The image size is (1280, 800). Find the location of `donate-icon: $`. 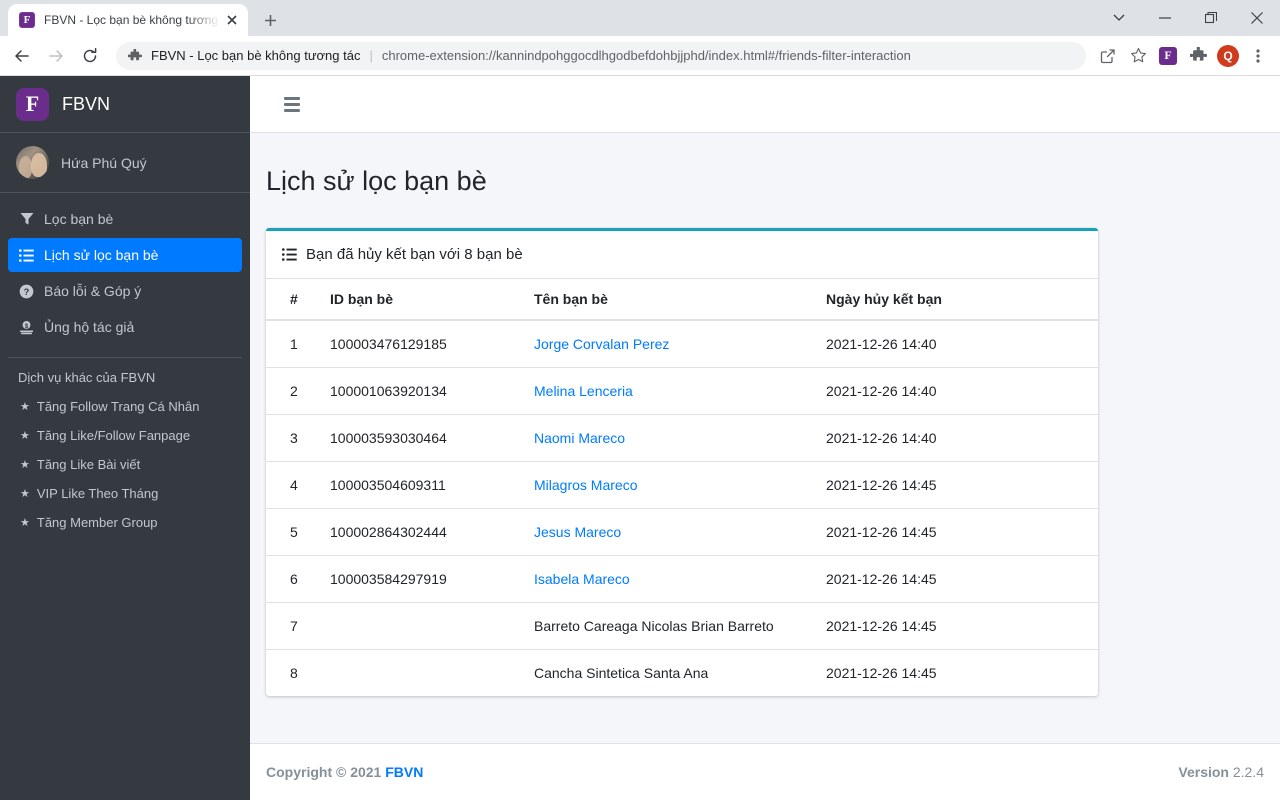

donate-icon: $ is located at coordinates (26, 327).